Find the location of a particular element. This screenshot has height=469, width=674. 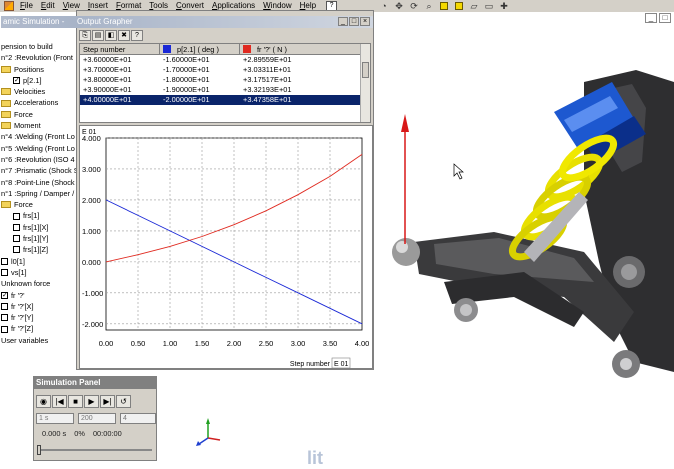

tree-item: frs[1][Y] is located at coordinates (38, 238).